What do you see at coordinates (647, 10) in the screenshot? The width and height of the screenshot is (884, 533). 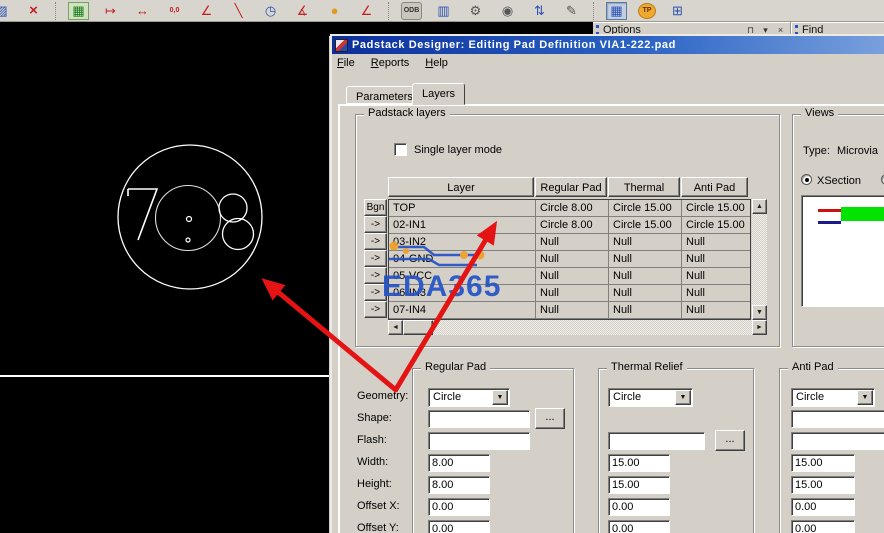 I see `tp-icon: TP` at bounding box center [647, 10].